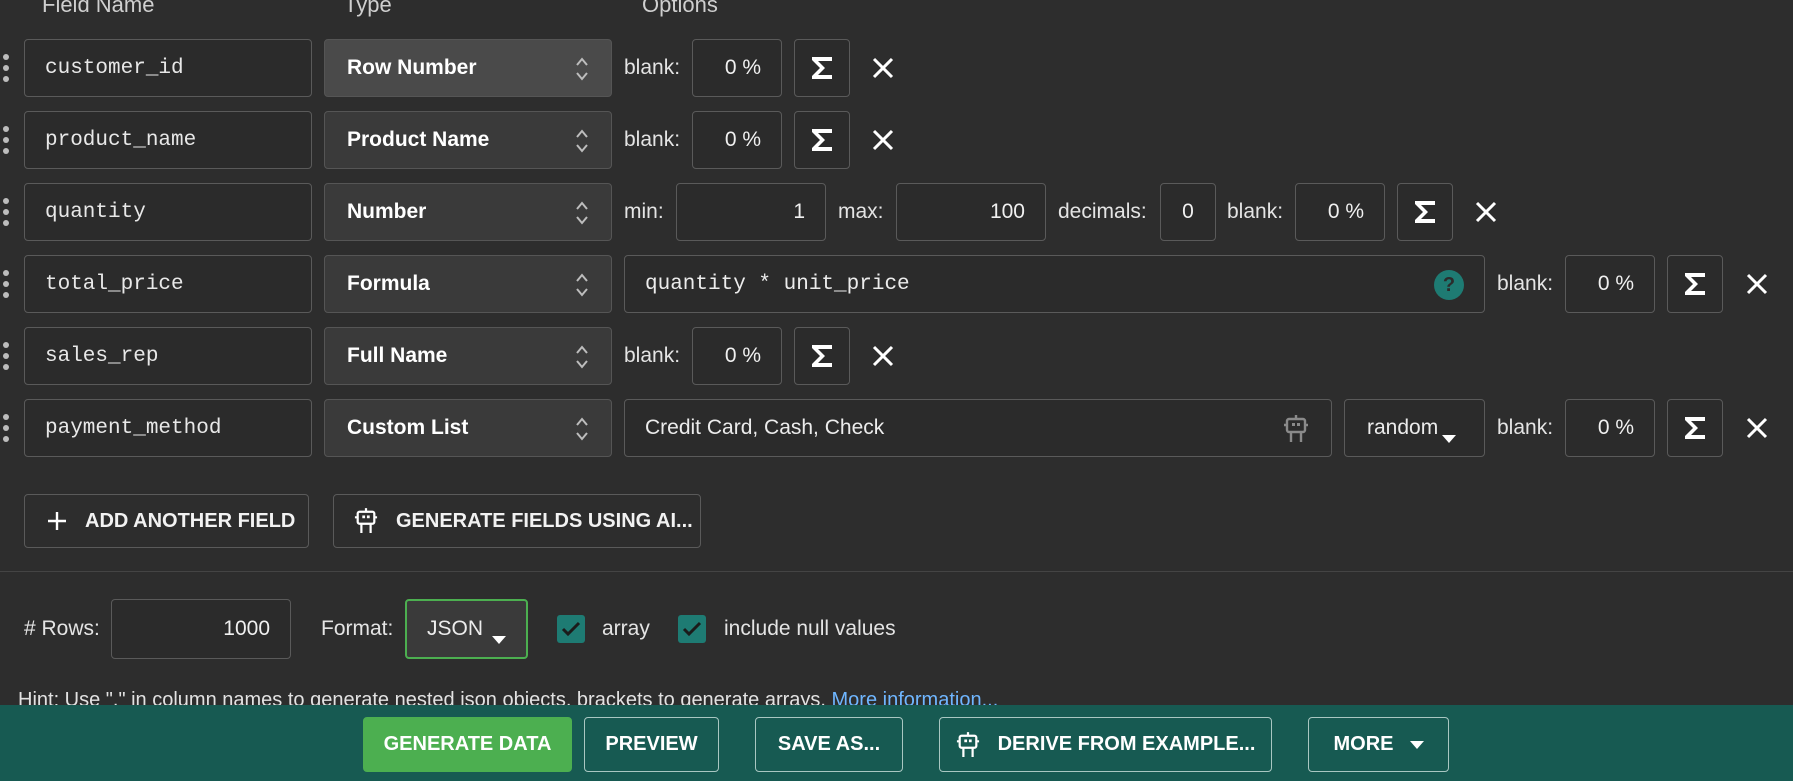 The image size is (1793, 781). I want to click on order-select: random, so click(1414, 428).